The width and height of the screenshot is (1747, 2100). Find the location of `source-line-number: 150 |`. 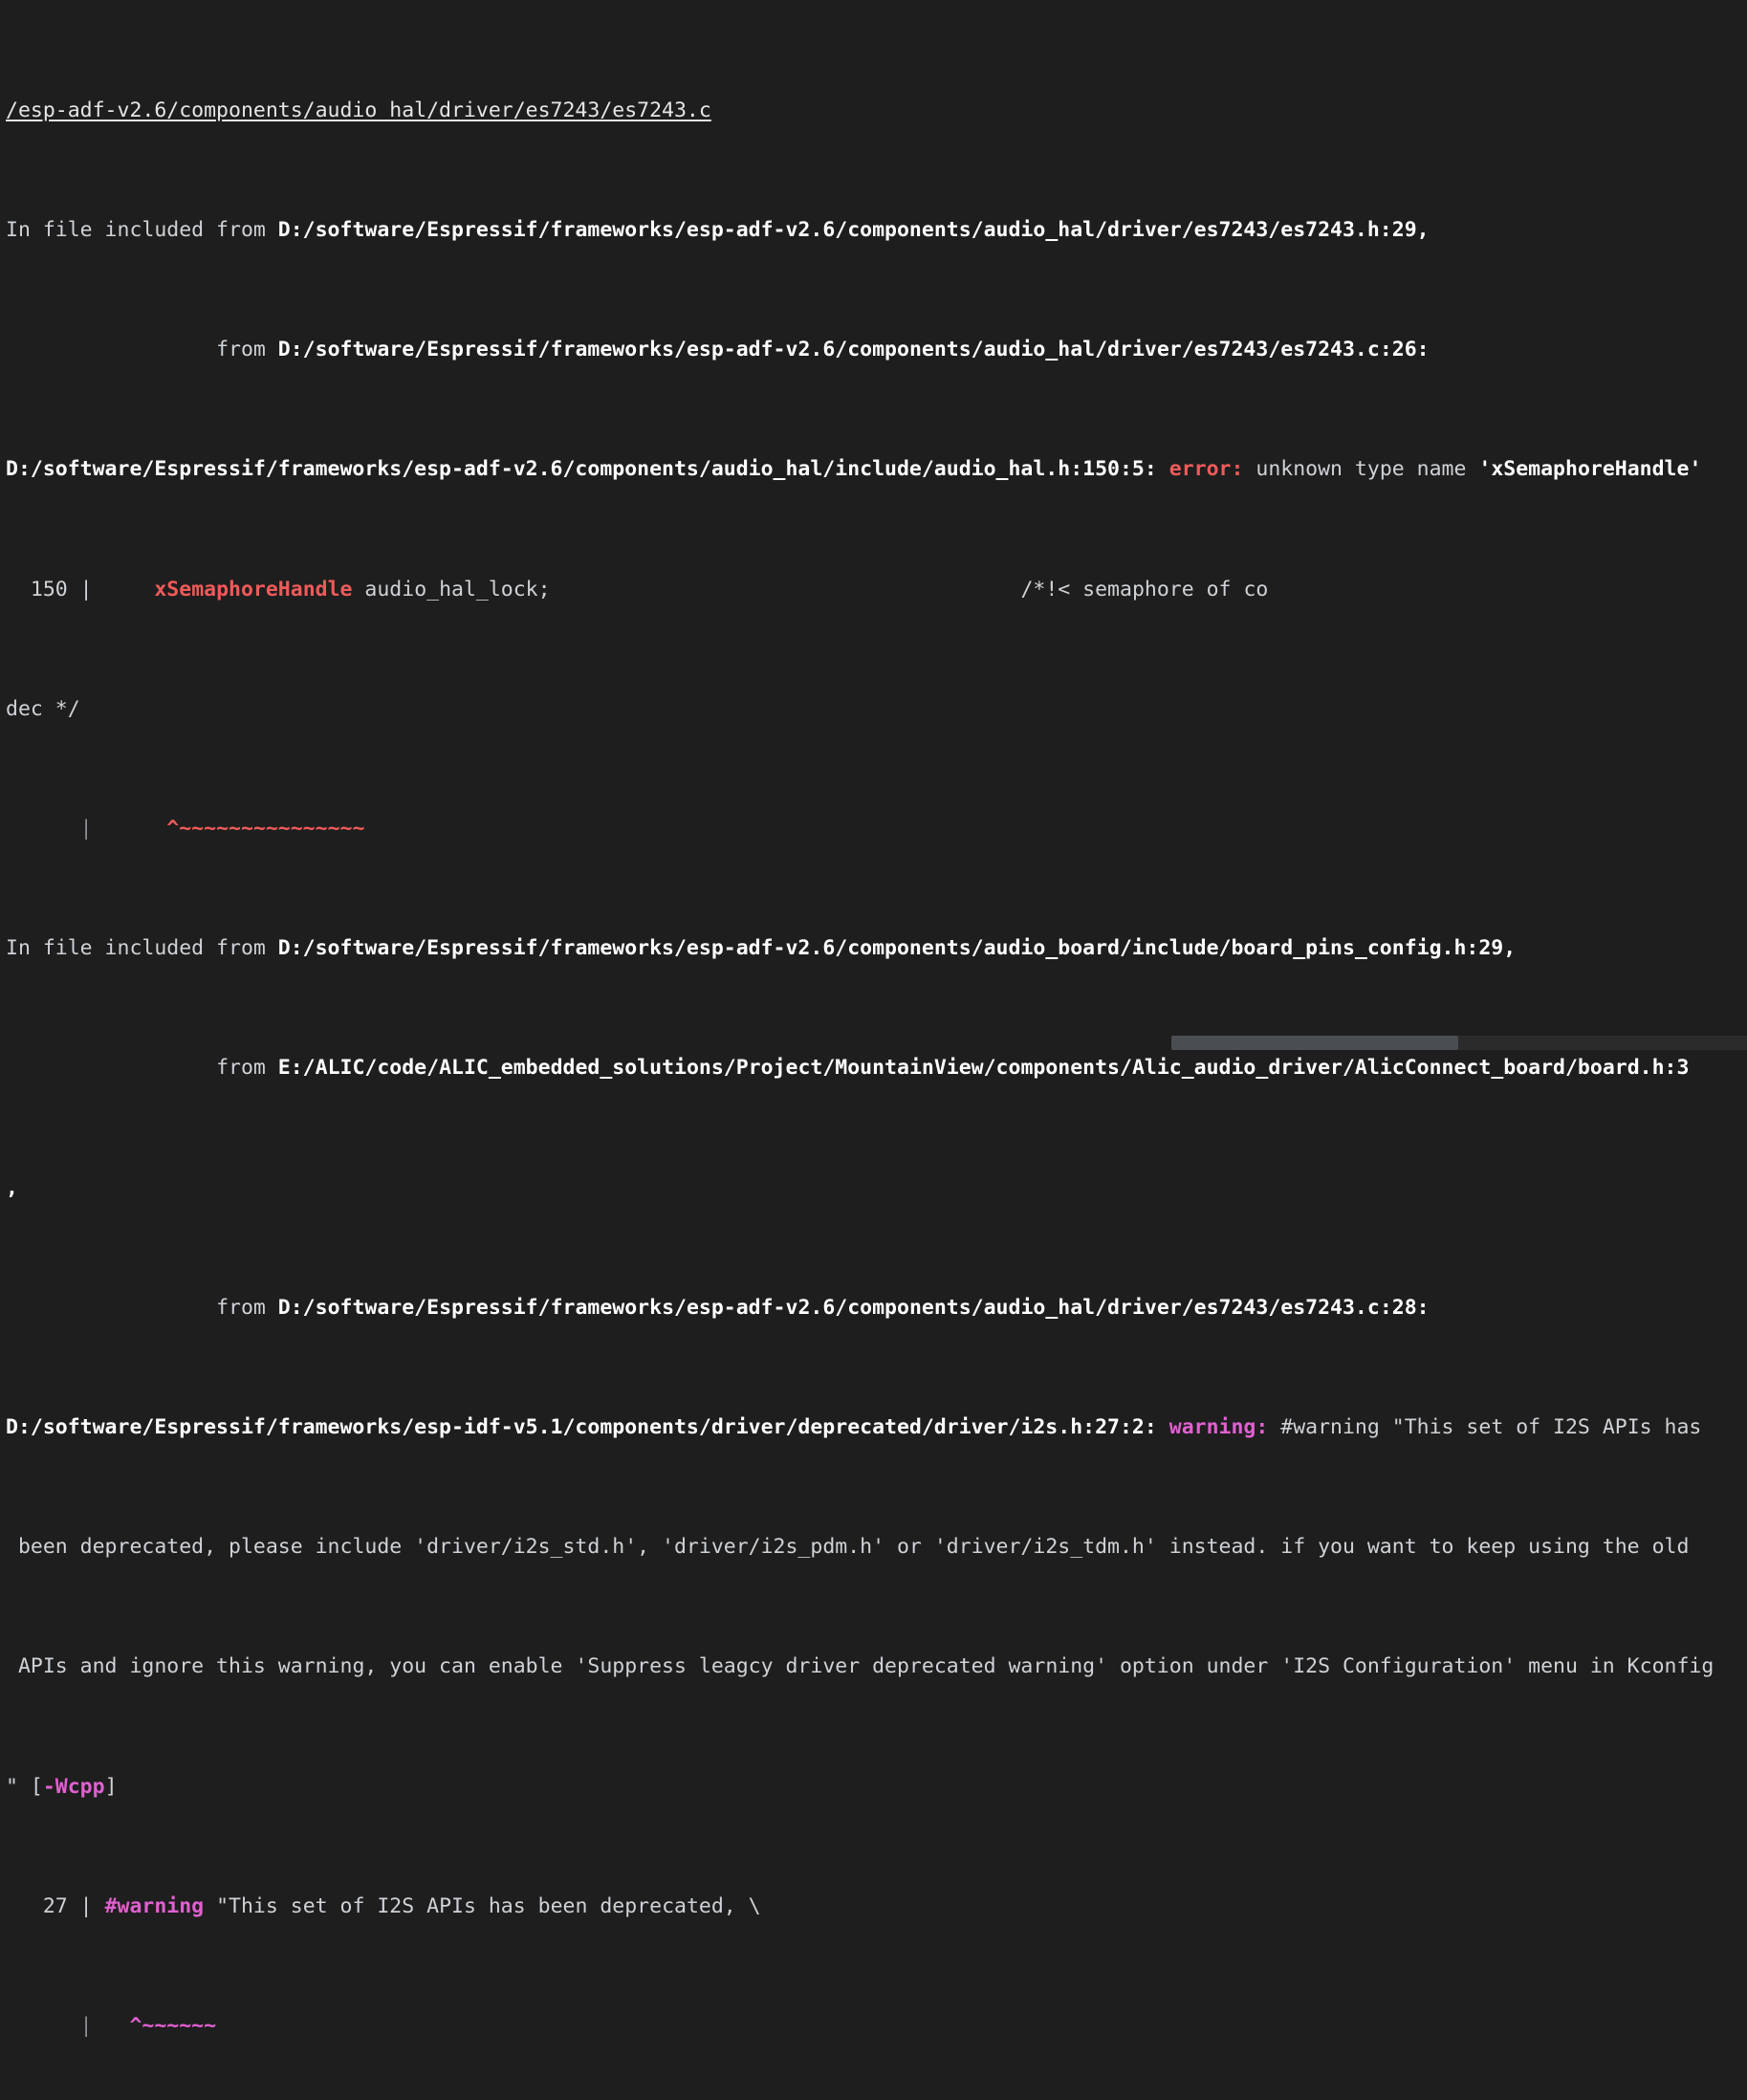

source-line-number: 150 | is located at coordinates (50, 590).